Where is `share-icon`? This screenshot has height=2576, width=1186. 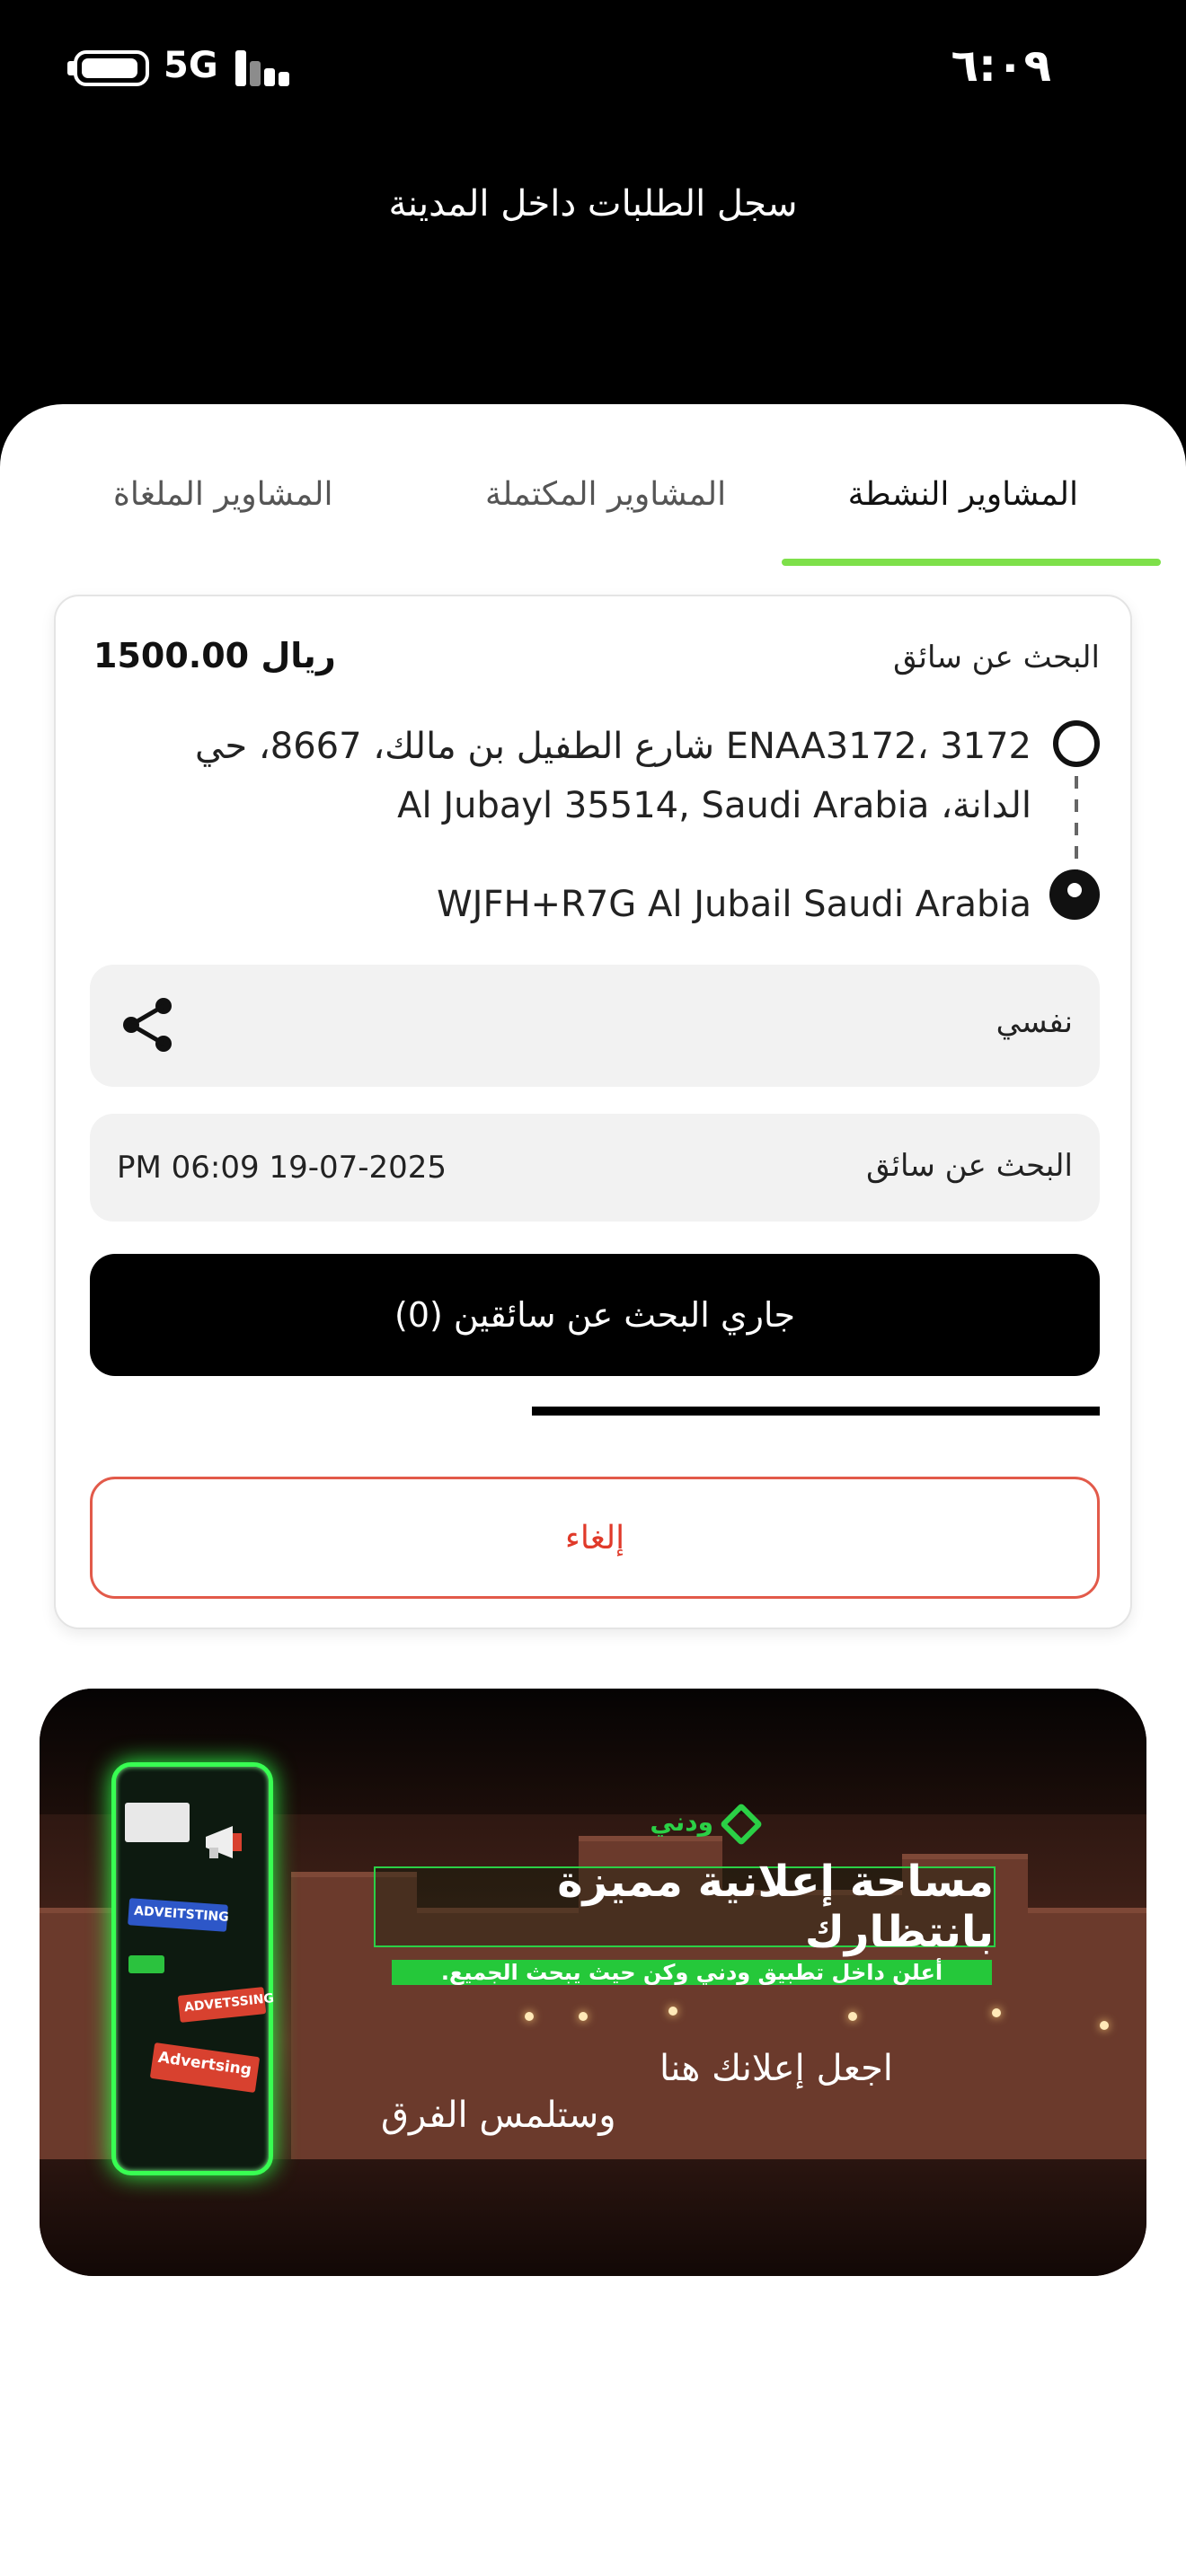 share-icon is located at coordinates (148, 1024).